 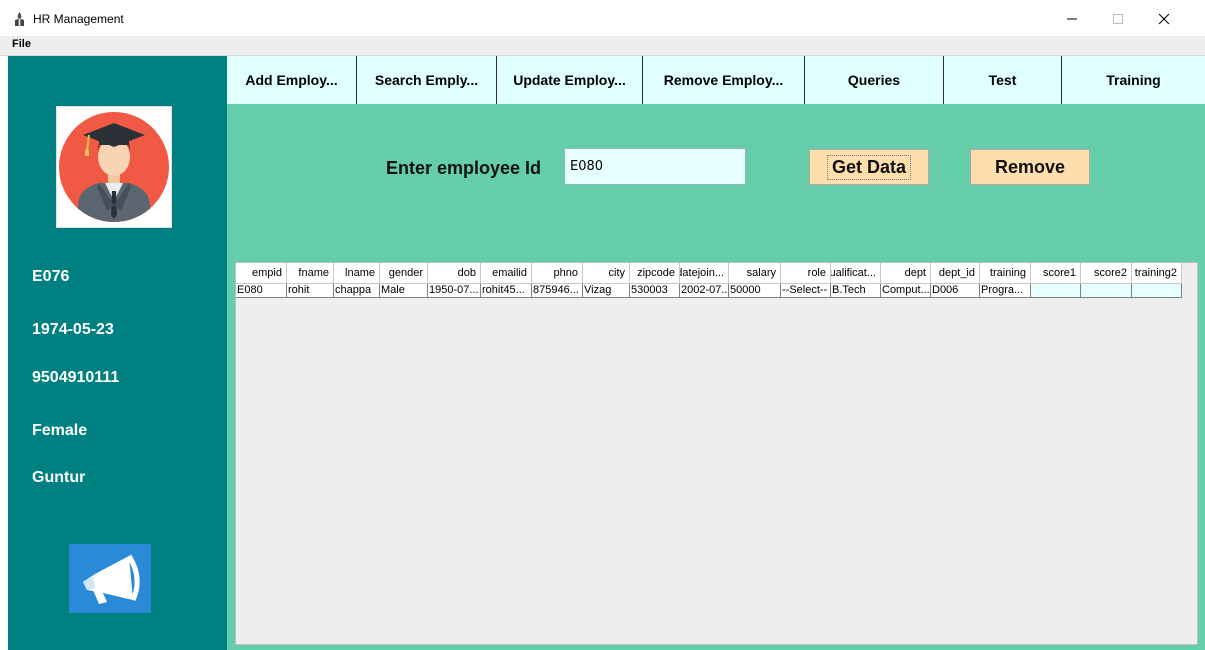 I want to click on column-header: empid, so click(x=261, y=273).